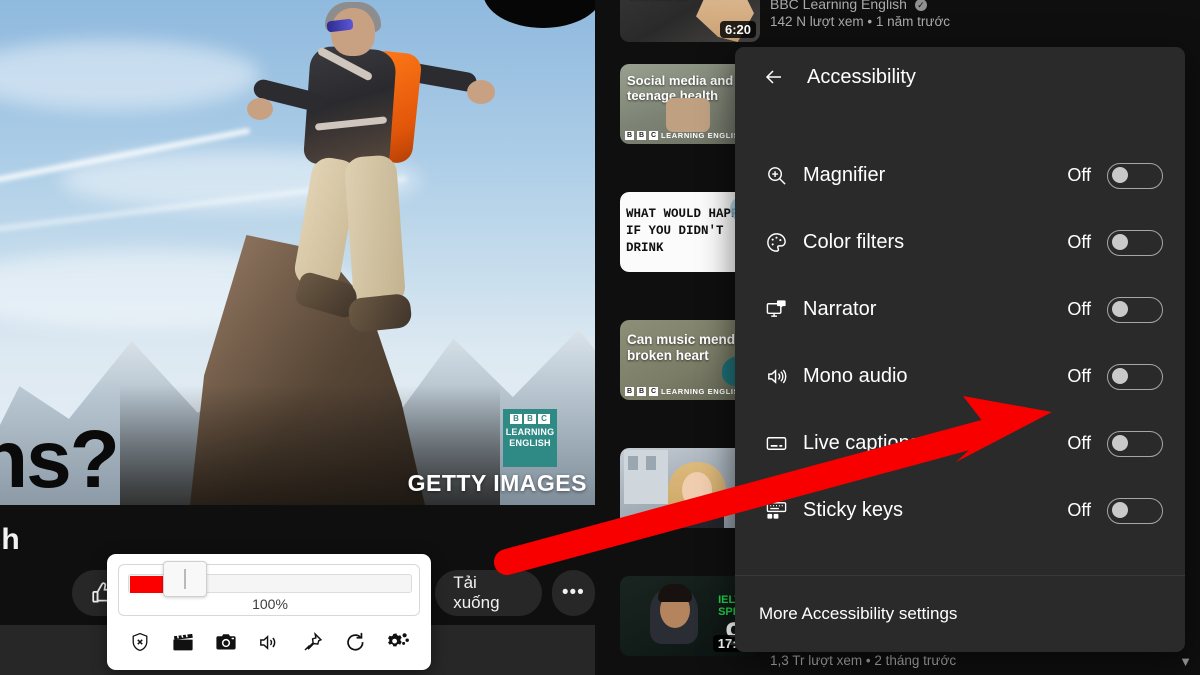 The width and height of the screenshot is (1200, 675). Describe the element at coordinates (960, 443) in the screenshot. I see `accessibility-item-live-captions: Live captions Off` at that location.